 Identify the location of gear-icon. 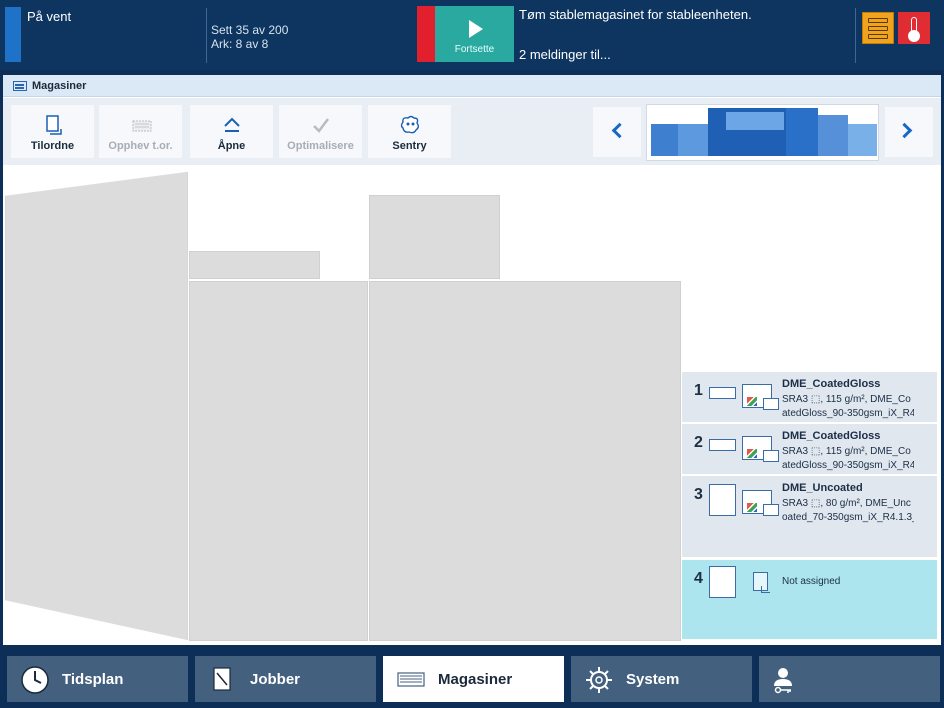
(599, 680).